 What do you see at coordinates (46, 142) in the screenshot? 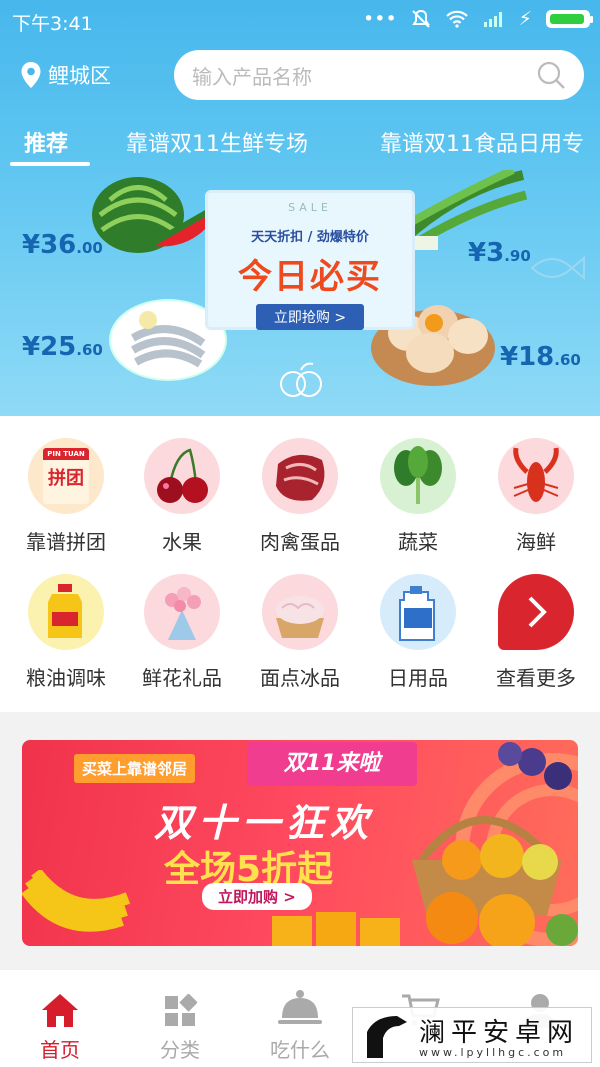
I see `tab-recommend: 推荐` at bounding box center [46, 142].